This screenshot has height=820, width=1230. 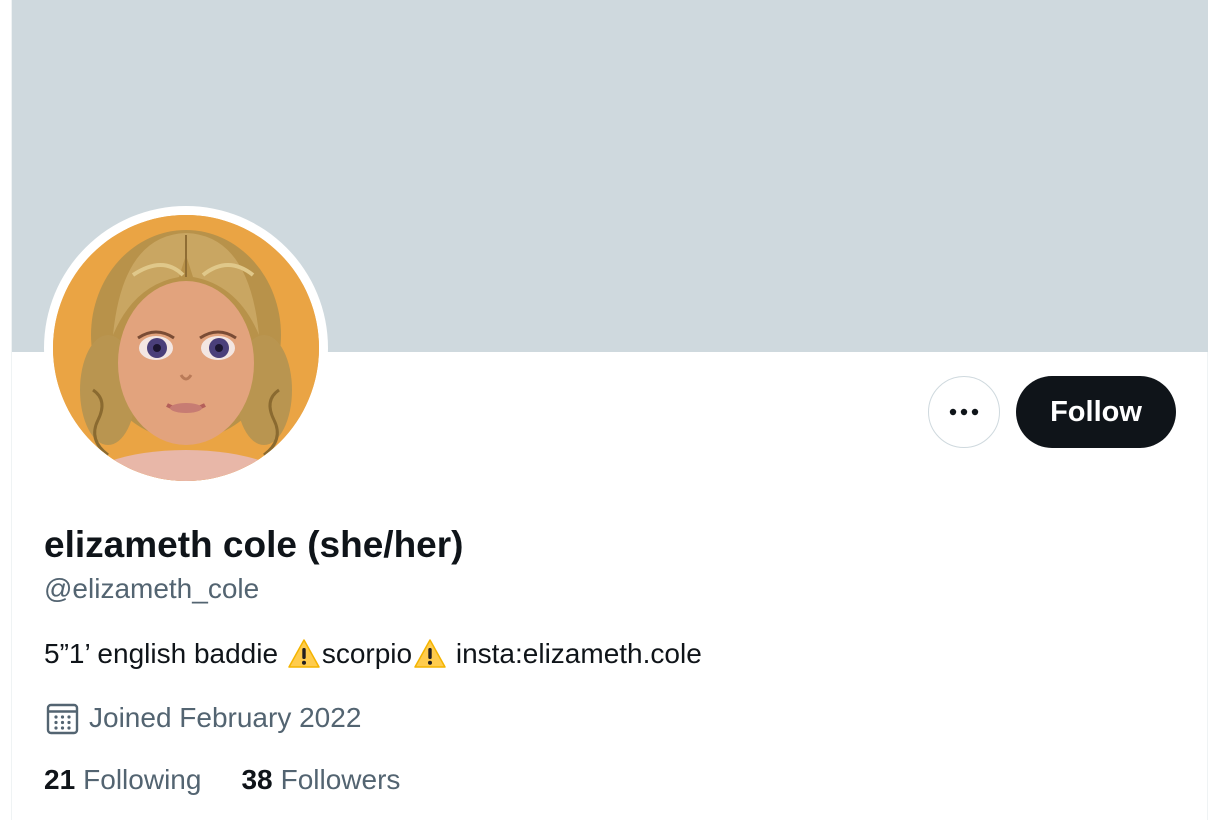 What do you see at coordinates (578, 653) in the screenshot?
I see `bio-text-3: insta:elizameth.cole` at bounding box center [578, 653].